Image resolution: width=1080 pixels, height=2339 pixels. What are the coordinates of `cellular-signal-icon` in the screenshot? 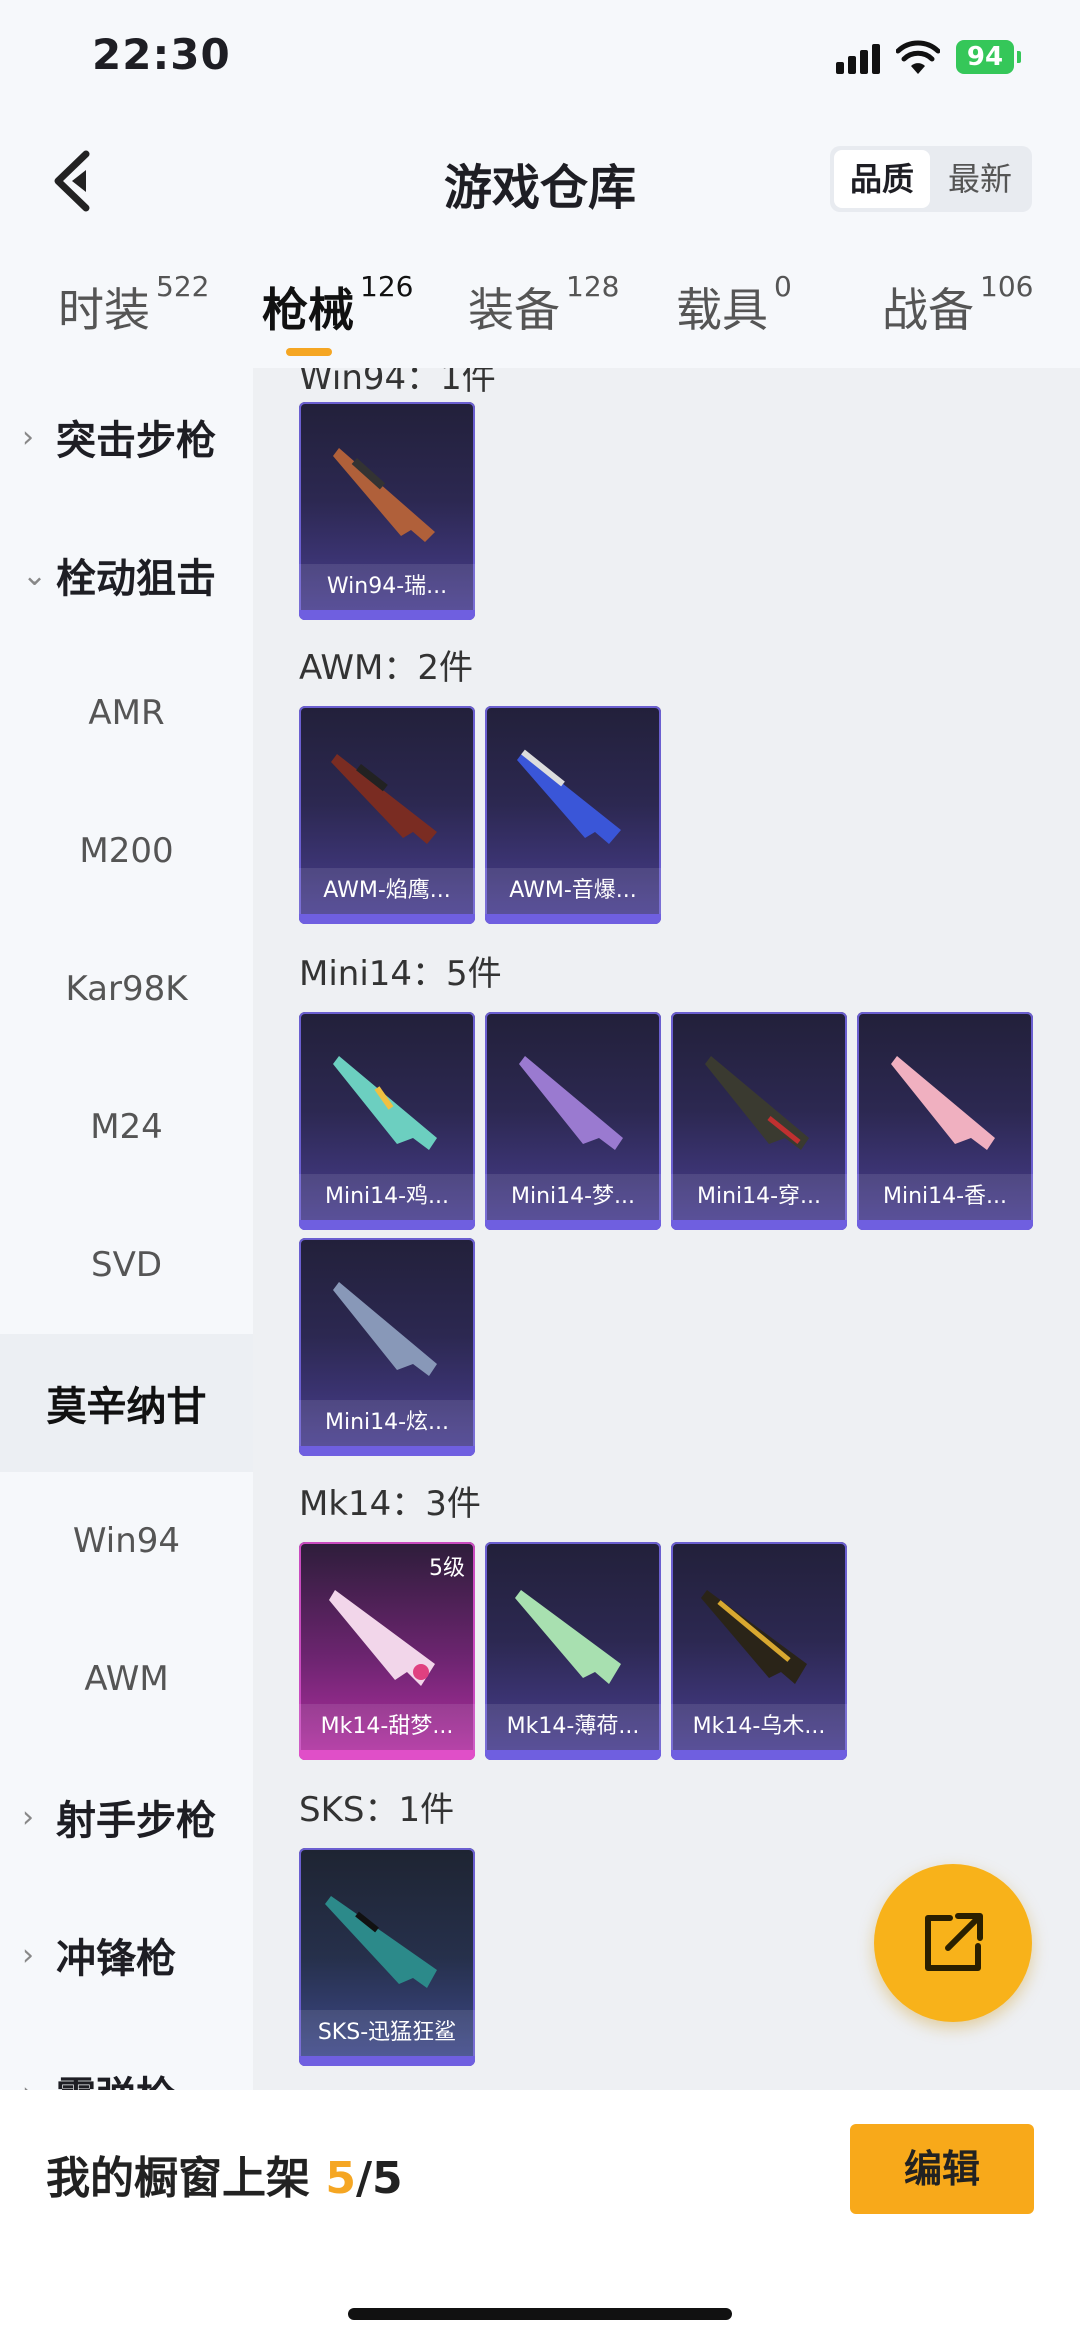 It's located at (860, 59).